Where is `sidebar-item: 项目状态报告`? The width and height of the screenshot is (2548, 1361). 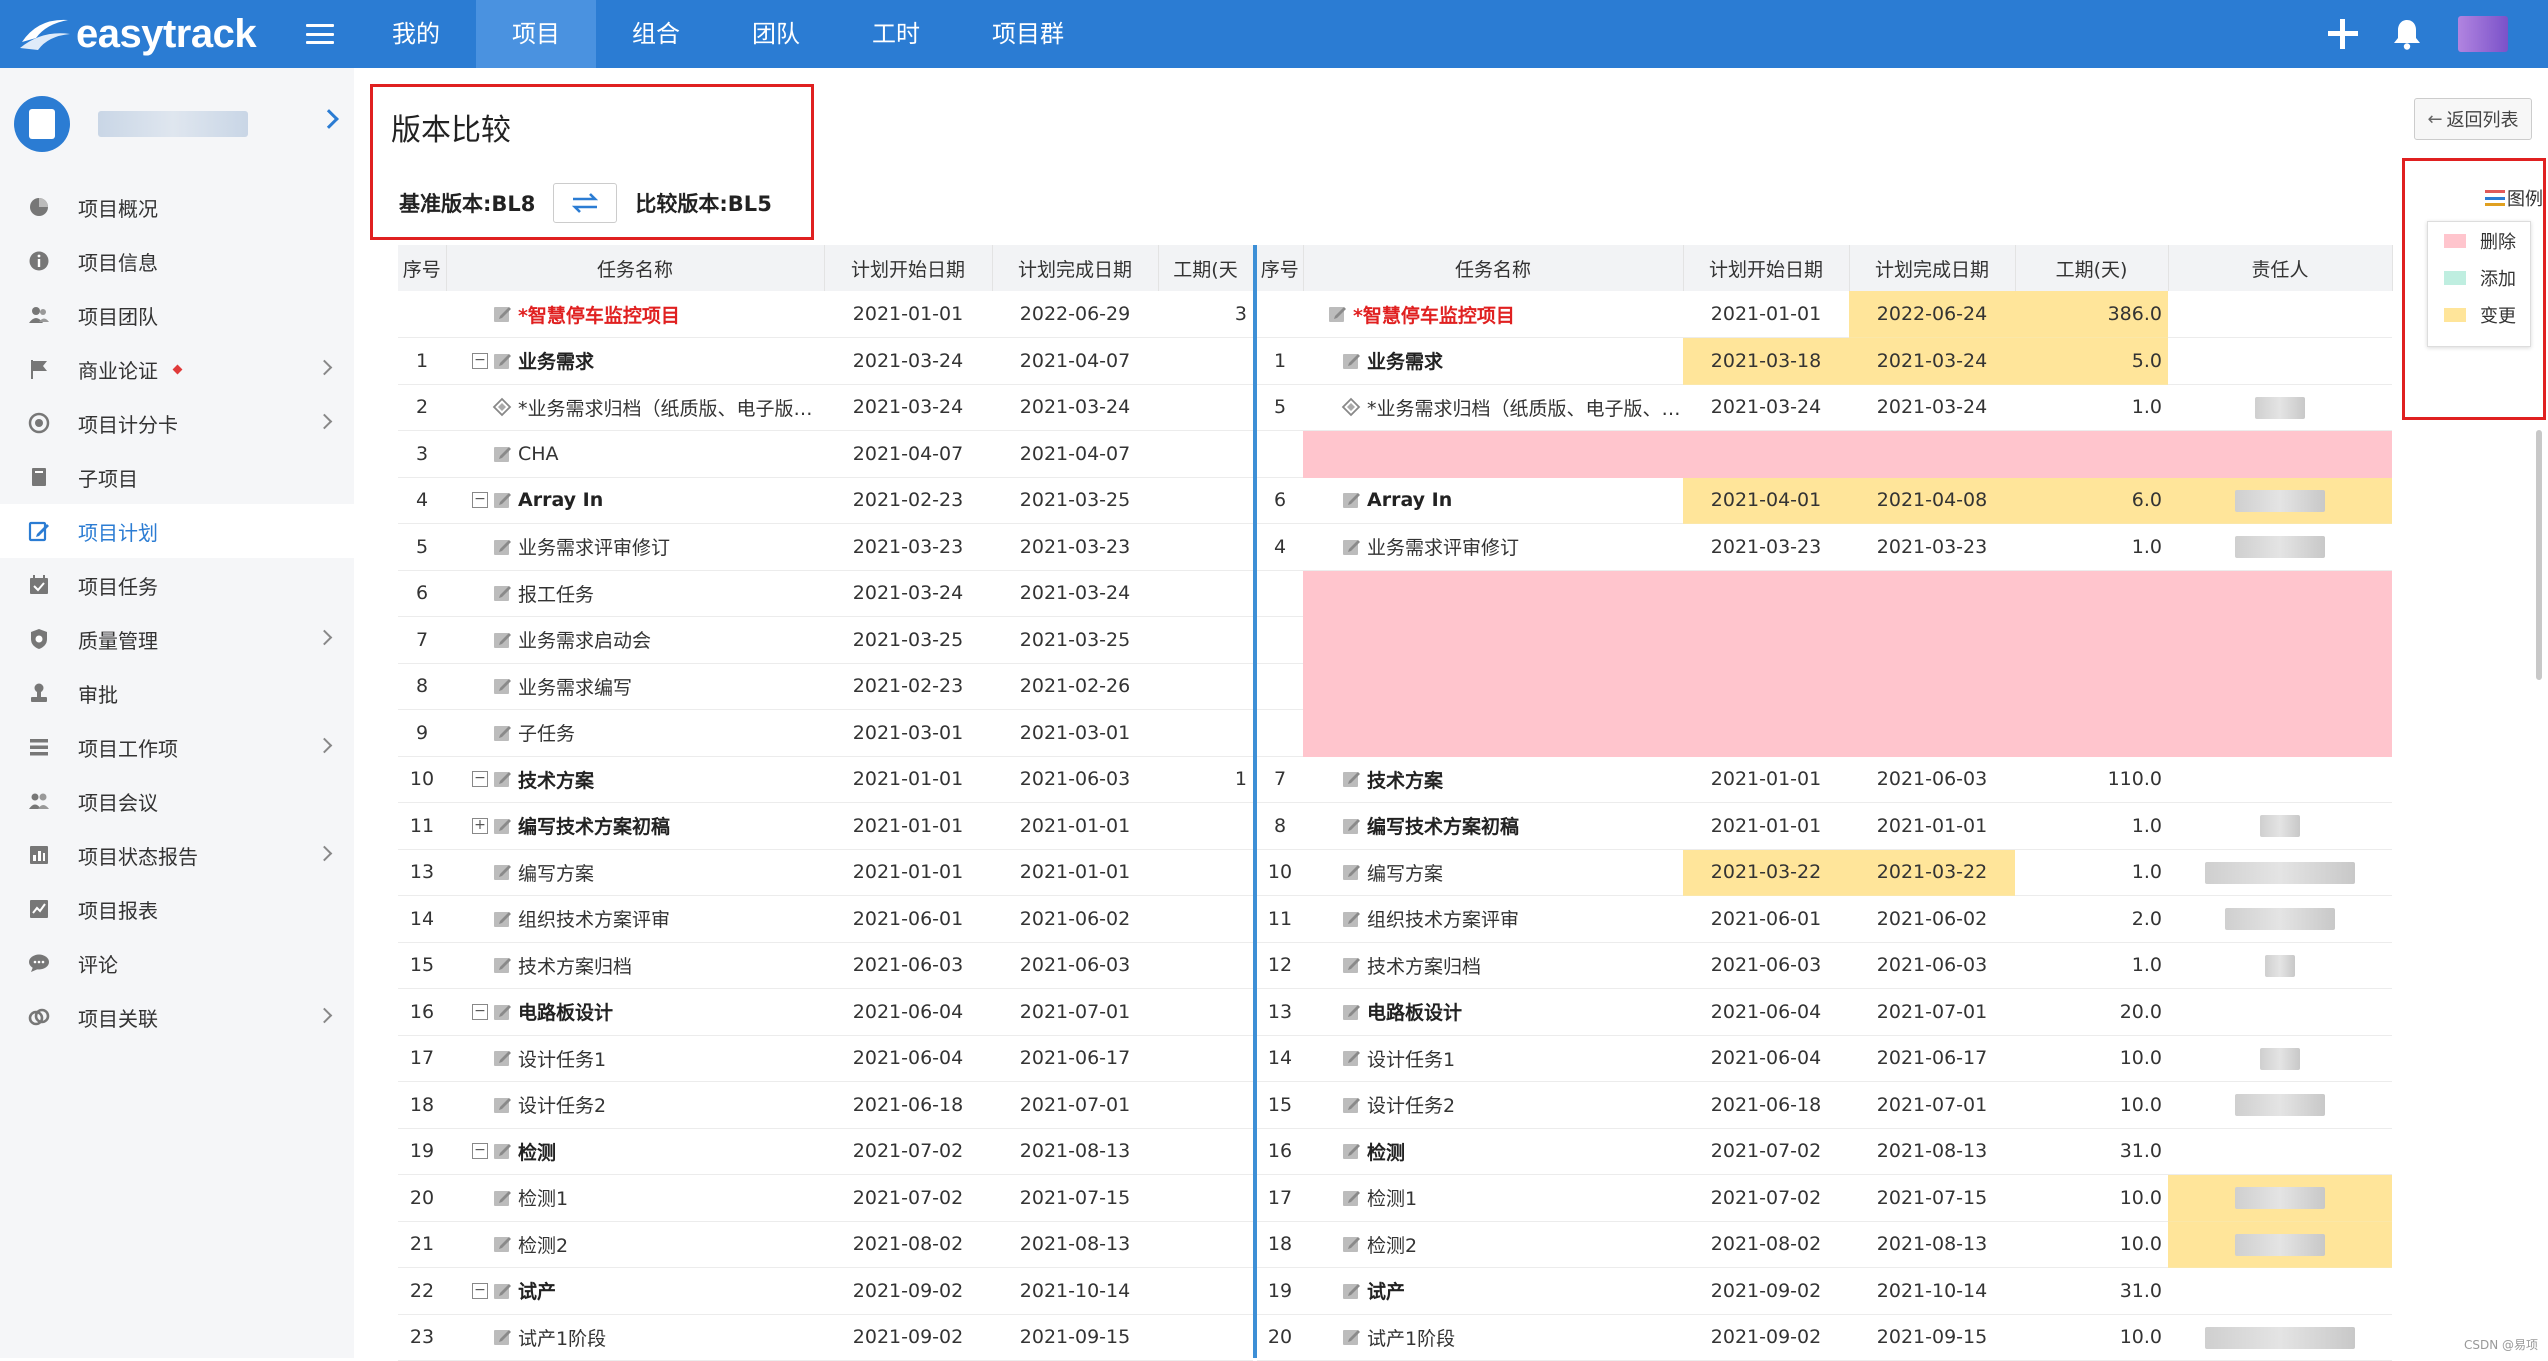
sidebar-item: 项目状态报告 is located at coordinates (177, 855).